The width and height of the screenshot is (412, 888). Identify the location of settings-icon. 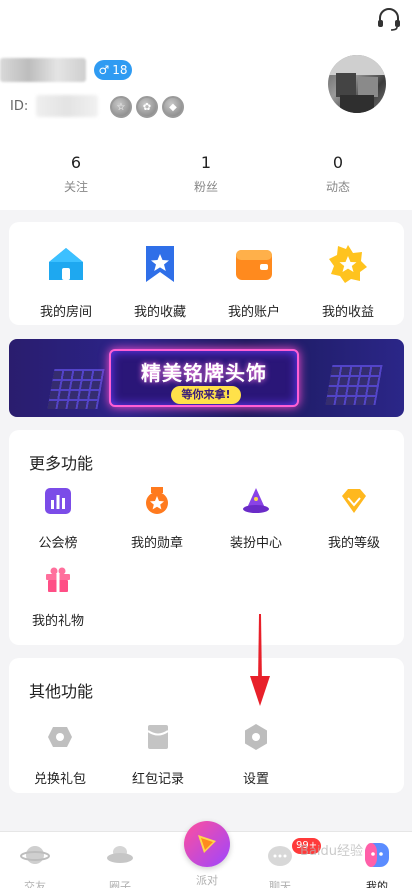
(256, 737).